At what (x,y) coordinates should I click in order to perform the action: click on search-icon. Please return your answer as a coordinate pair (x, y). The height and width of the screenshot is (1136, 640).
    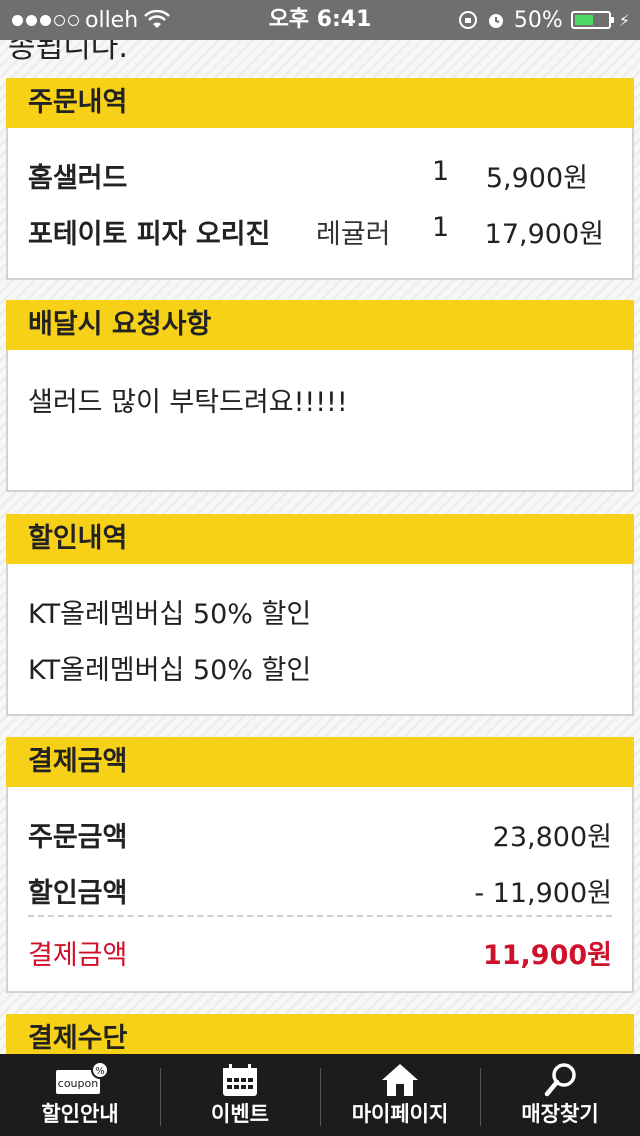
    Looking at the image, I should click on (560, 1080).